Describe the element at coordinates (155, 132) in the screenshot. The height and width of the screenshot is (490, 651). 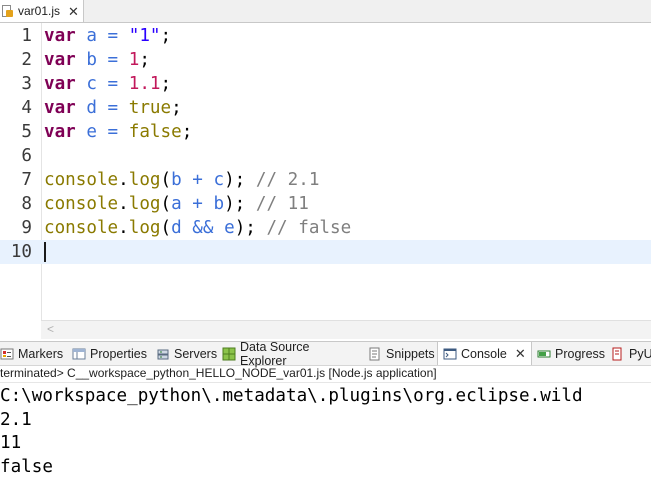
I see `code-token: false` at that location.